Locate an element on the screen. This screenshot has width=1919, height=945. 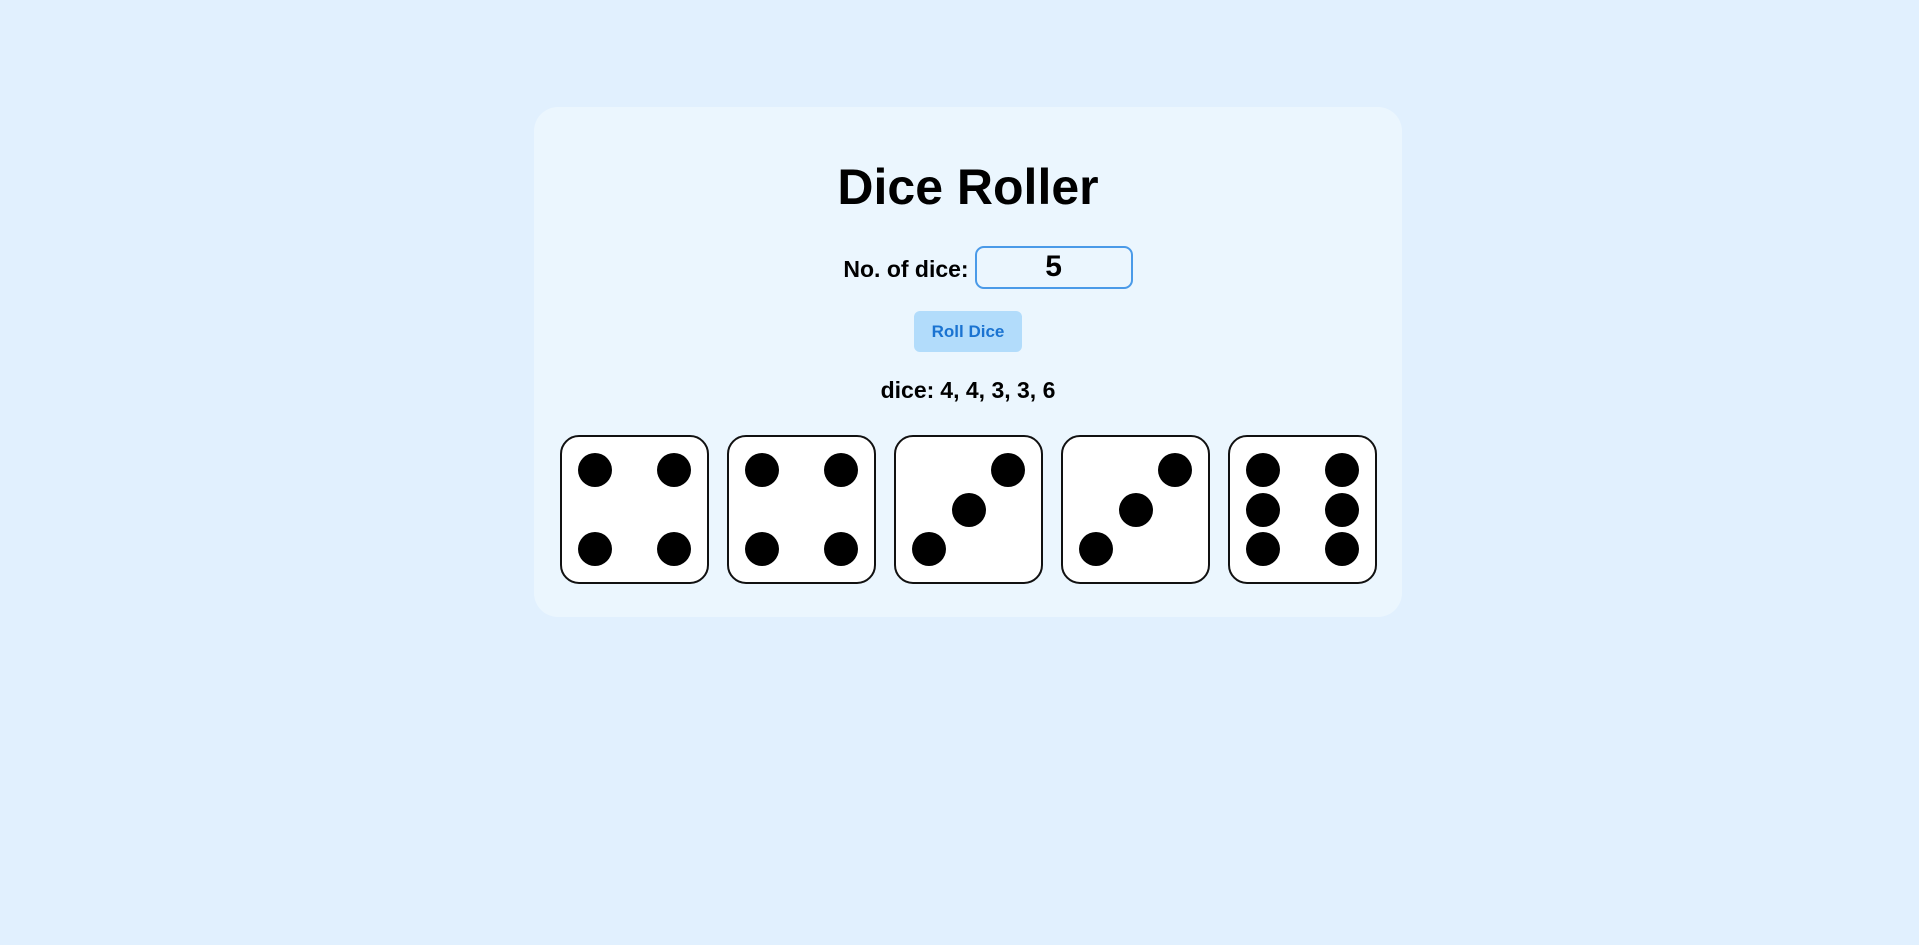
dice-result-text: dice: 4, 4, 3, 3, 6 is located at coordinates (968, 390).